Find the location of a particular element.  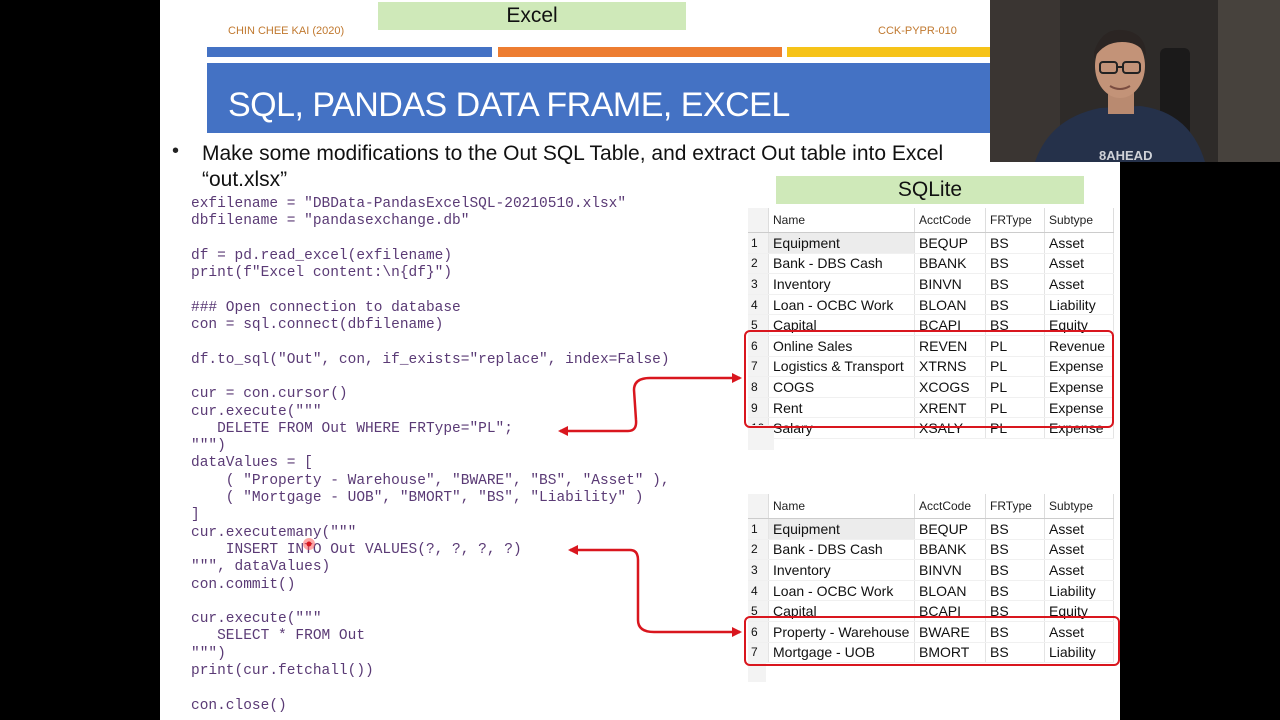

shirt-print: 8AHEAD is located at coordinates (1125, 155).